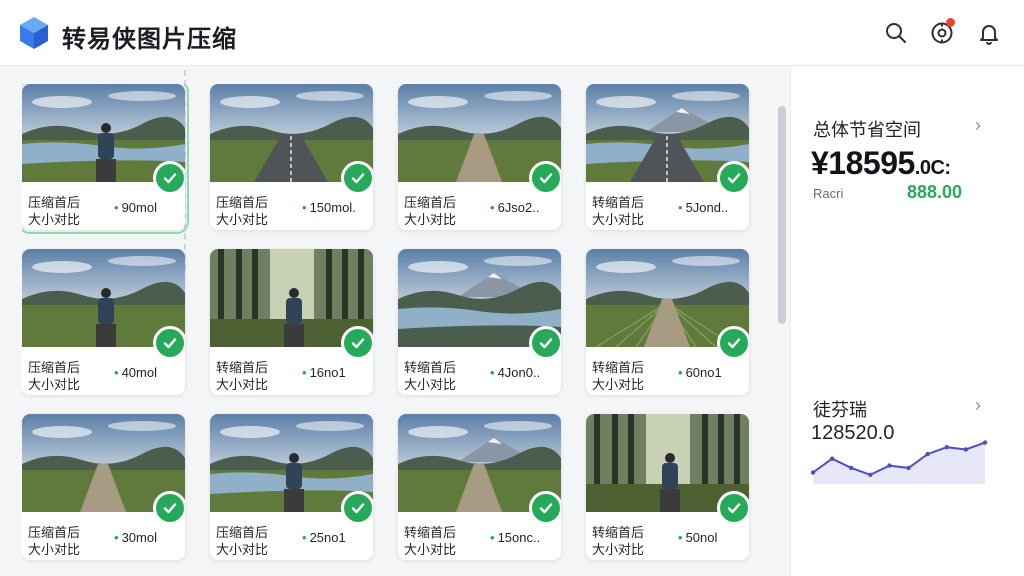 The image size is (1024, 576). Describe the element at coordinates (978, 125) in the screenshot. I see `savings-chevron-right-icon: ›` at that location.